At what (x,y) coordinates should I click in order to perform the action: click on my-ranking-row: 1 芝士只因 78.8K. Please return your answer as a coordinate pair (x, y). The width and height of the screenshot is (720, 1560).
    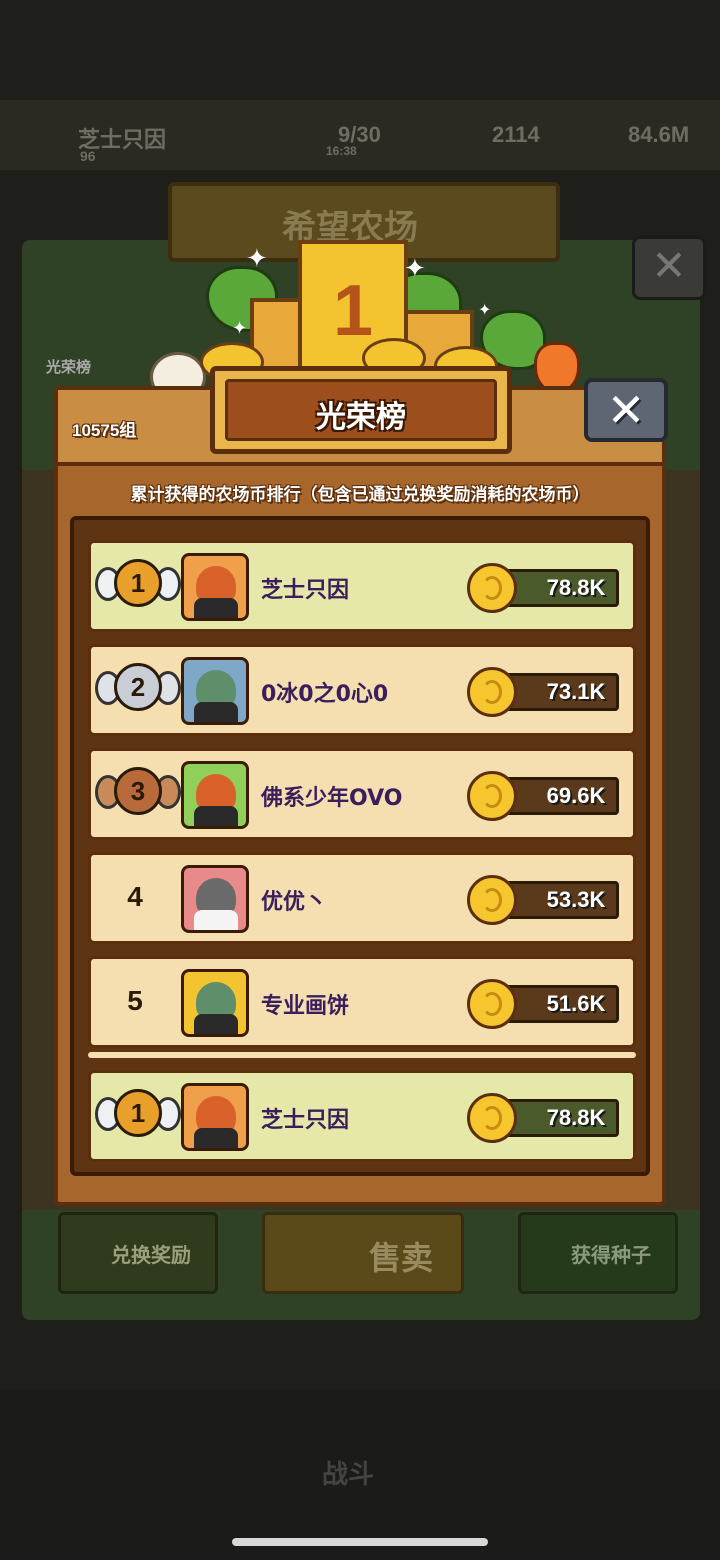
    Looking at the image, I should click on (362, 1116).